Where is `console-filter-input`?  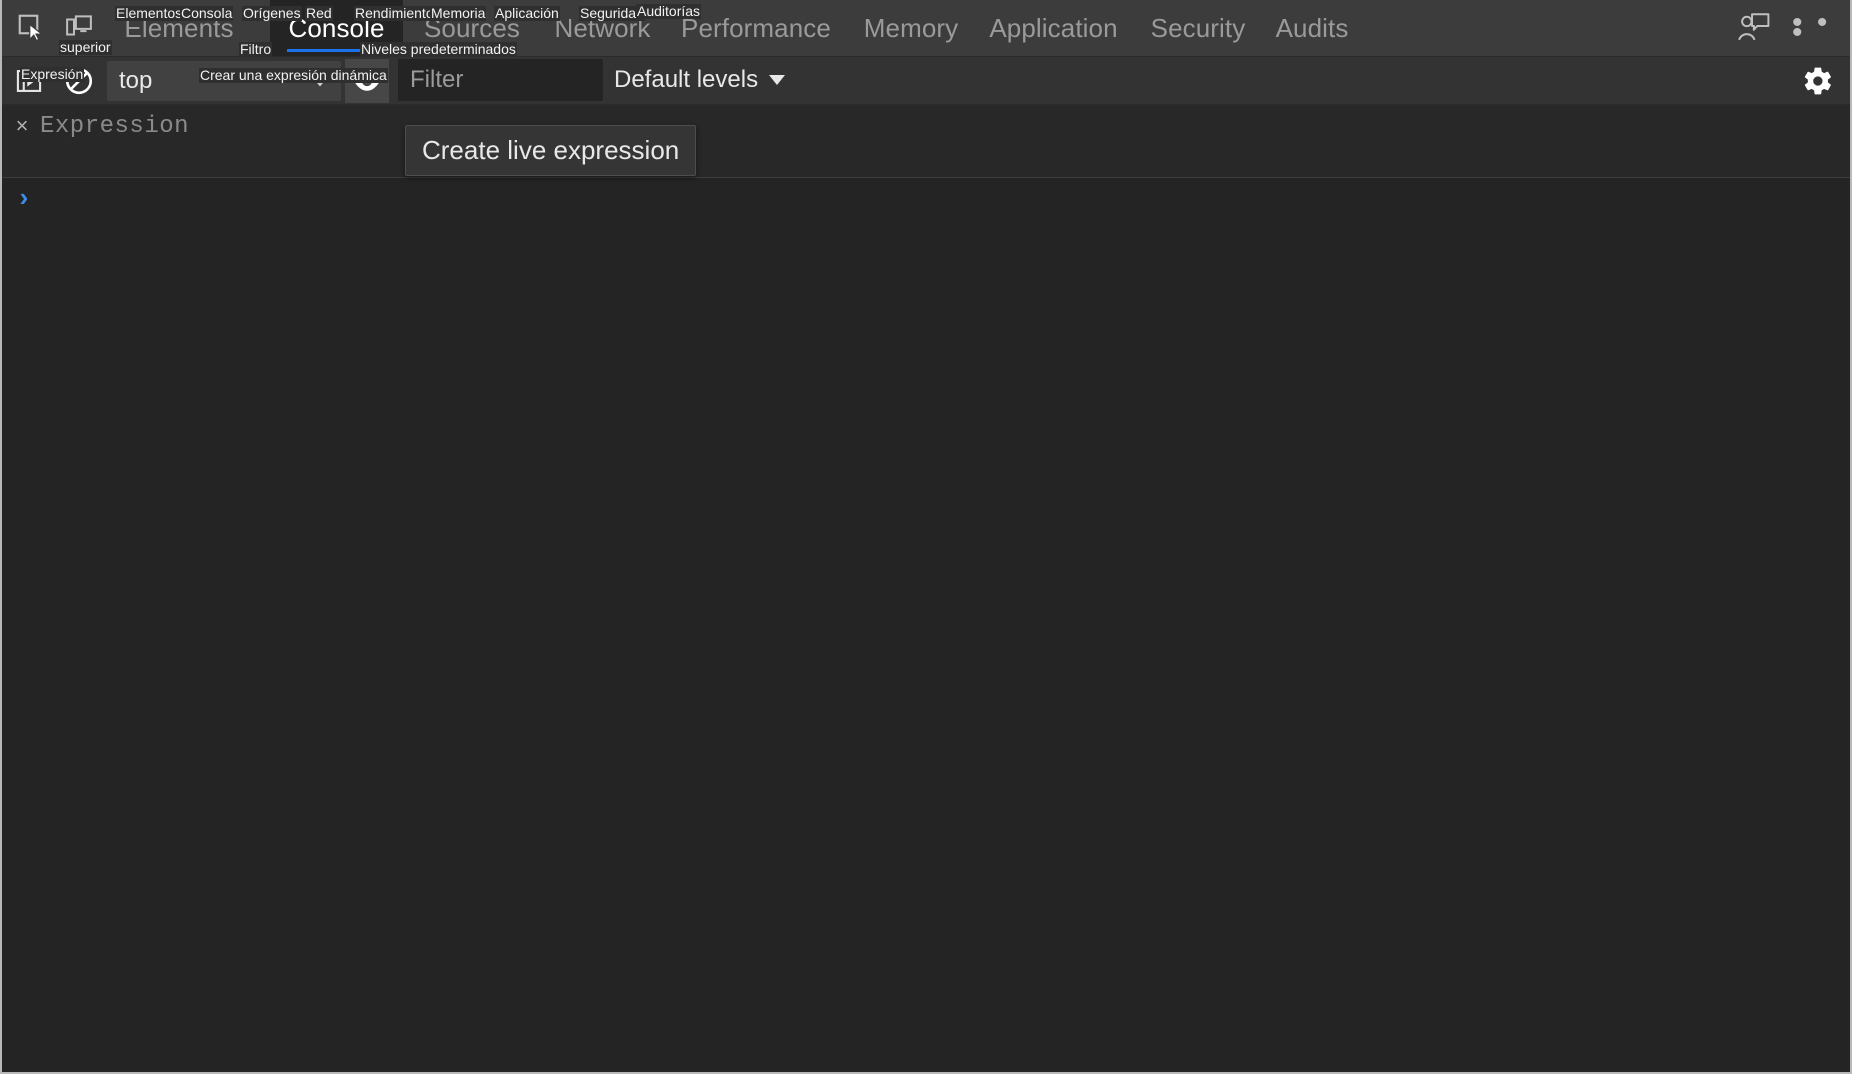 console-filter-input is located at coordinates (500, 80).